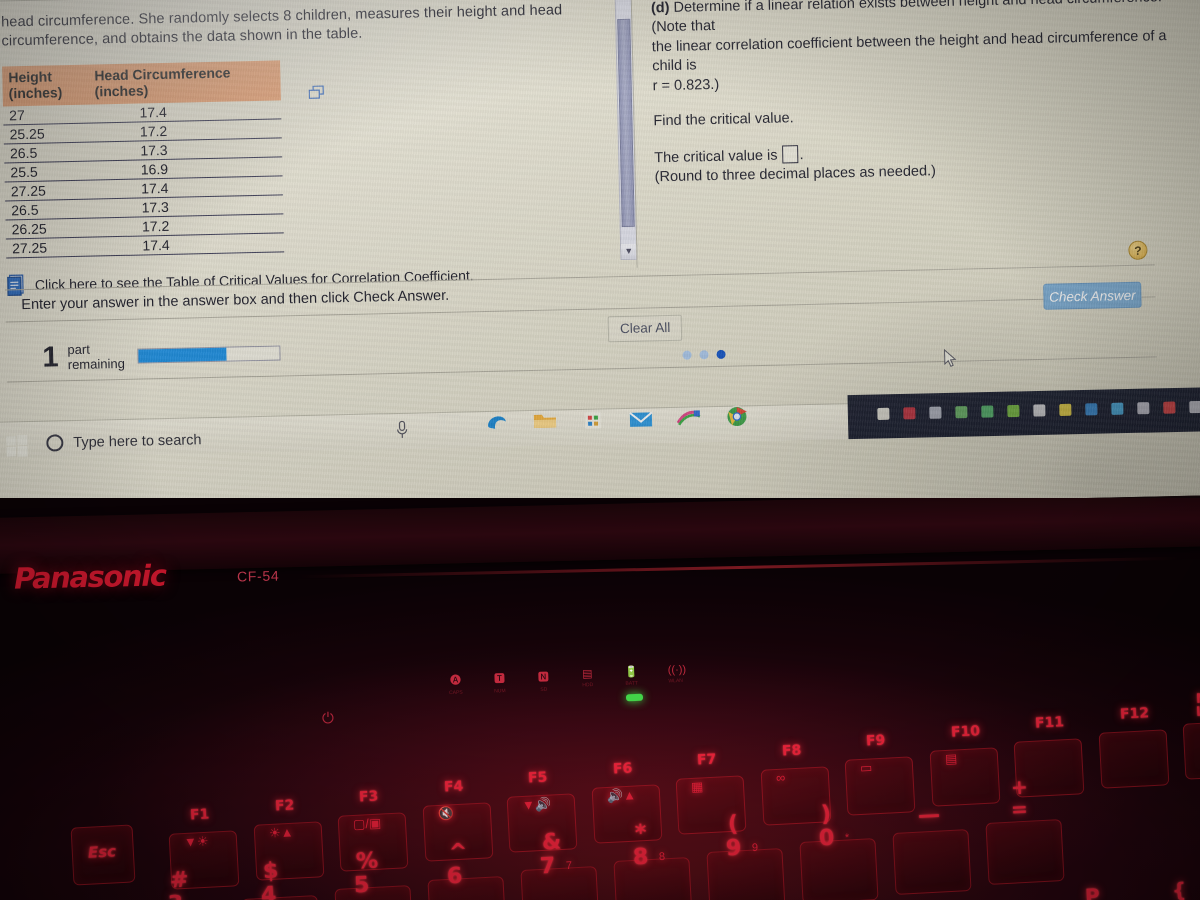 Image resolution: width=1200 pixels, height=900 pixels. I want to click on taskbar-search-box: Type here to search, so click(124, 441).